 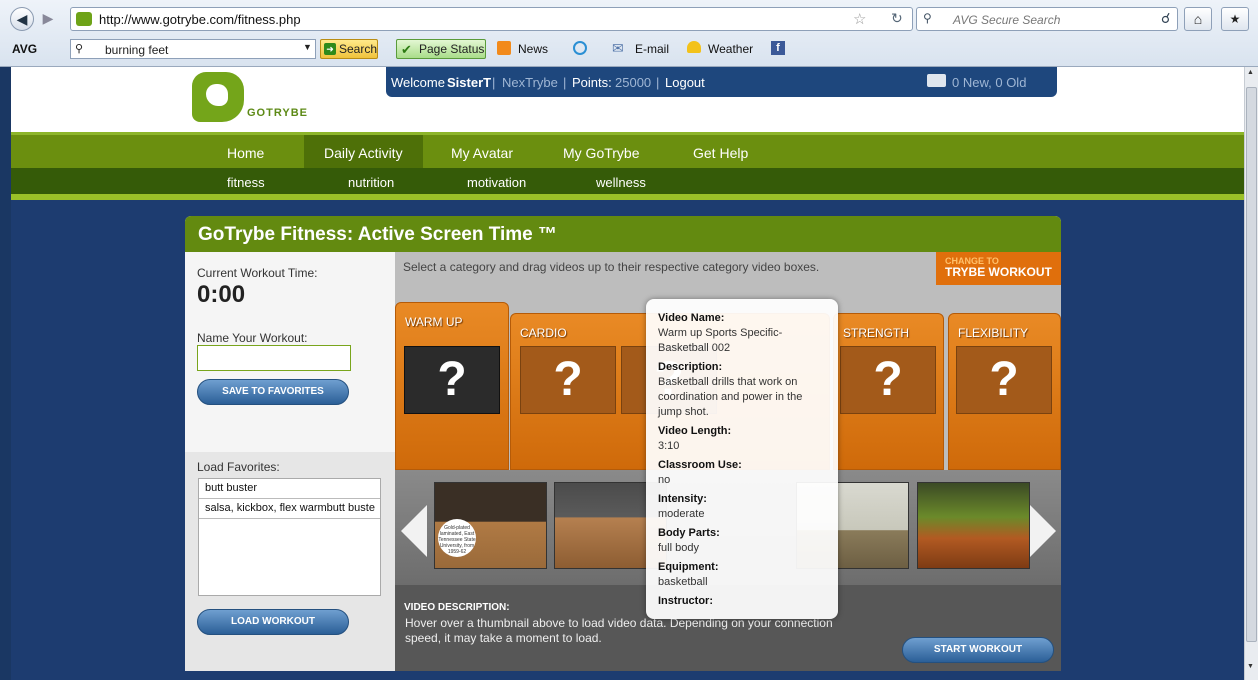 I want to click on search-icon: ⚲, so click(x=79, y=49).